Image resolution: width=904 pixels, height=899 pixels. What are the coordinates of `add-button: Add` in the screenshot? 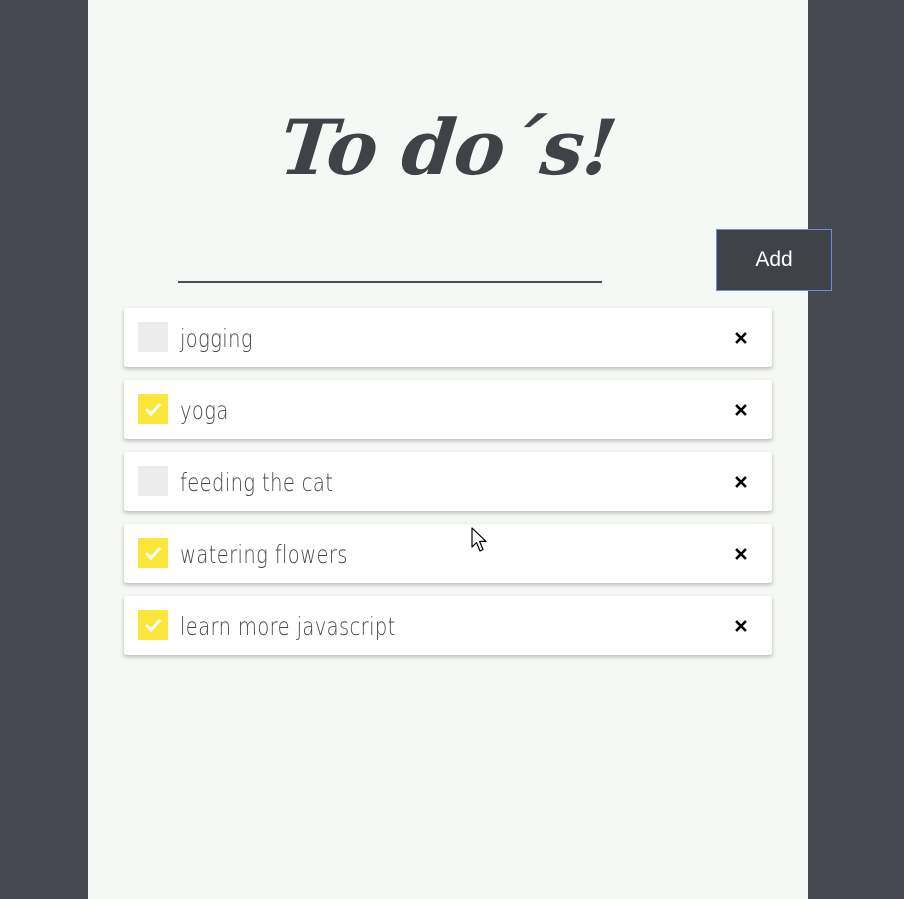 It's located at (774, 260).